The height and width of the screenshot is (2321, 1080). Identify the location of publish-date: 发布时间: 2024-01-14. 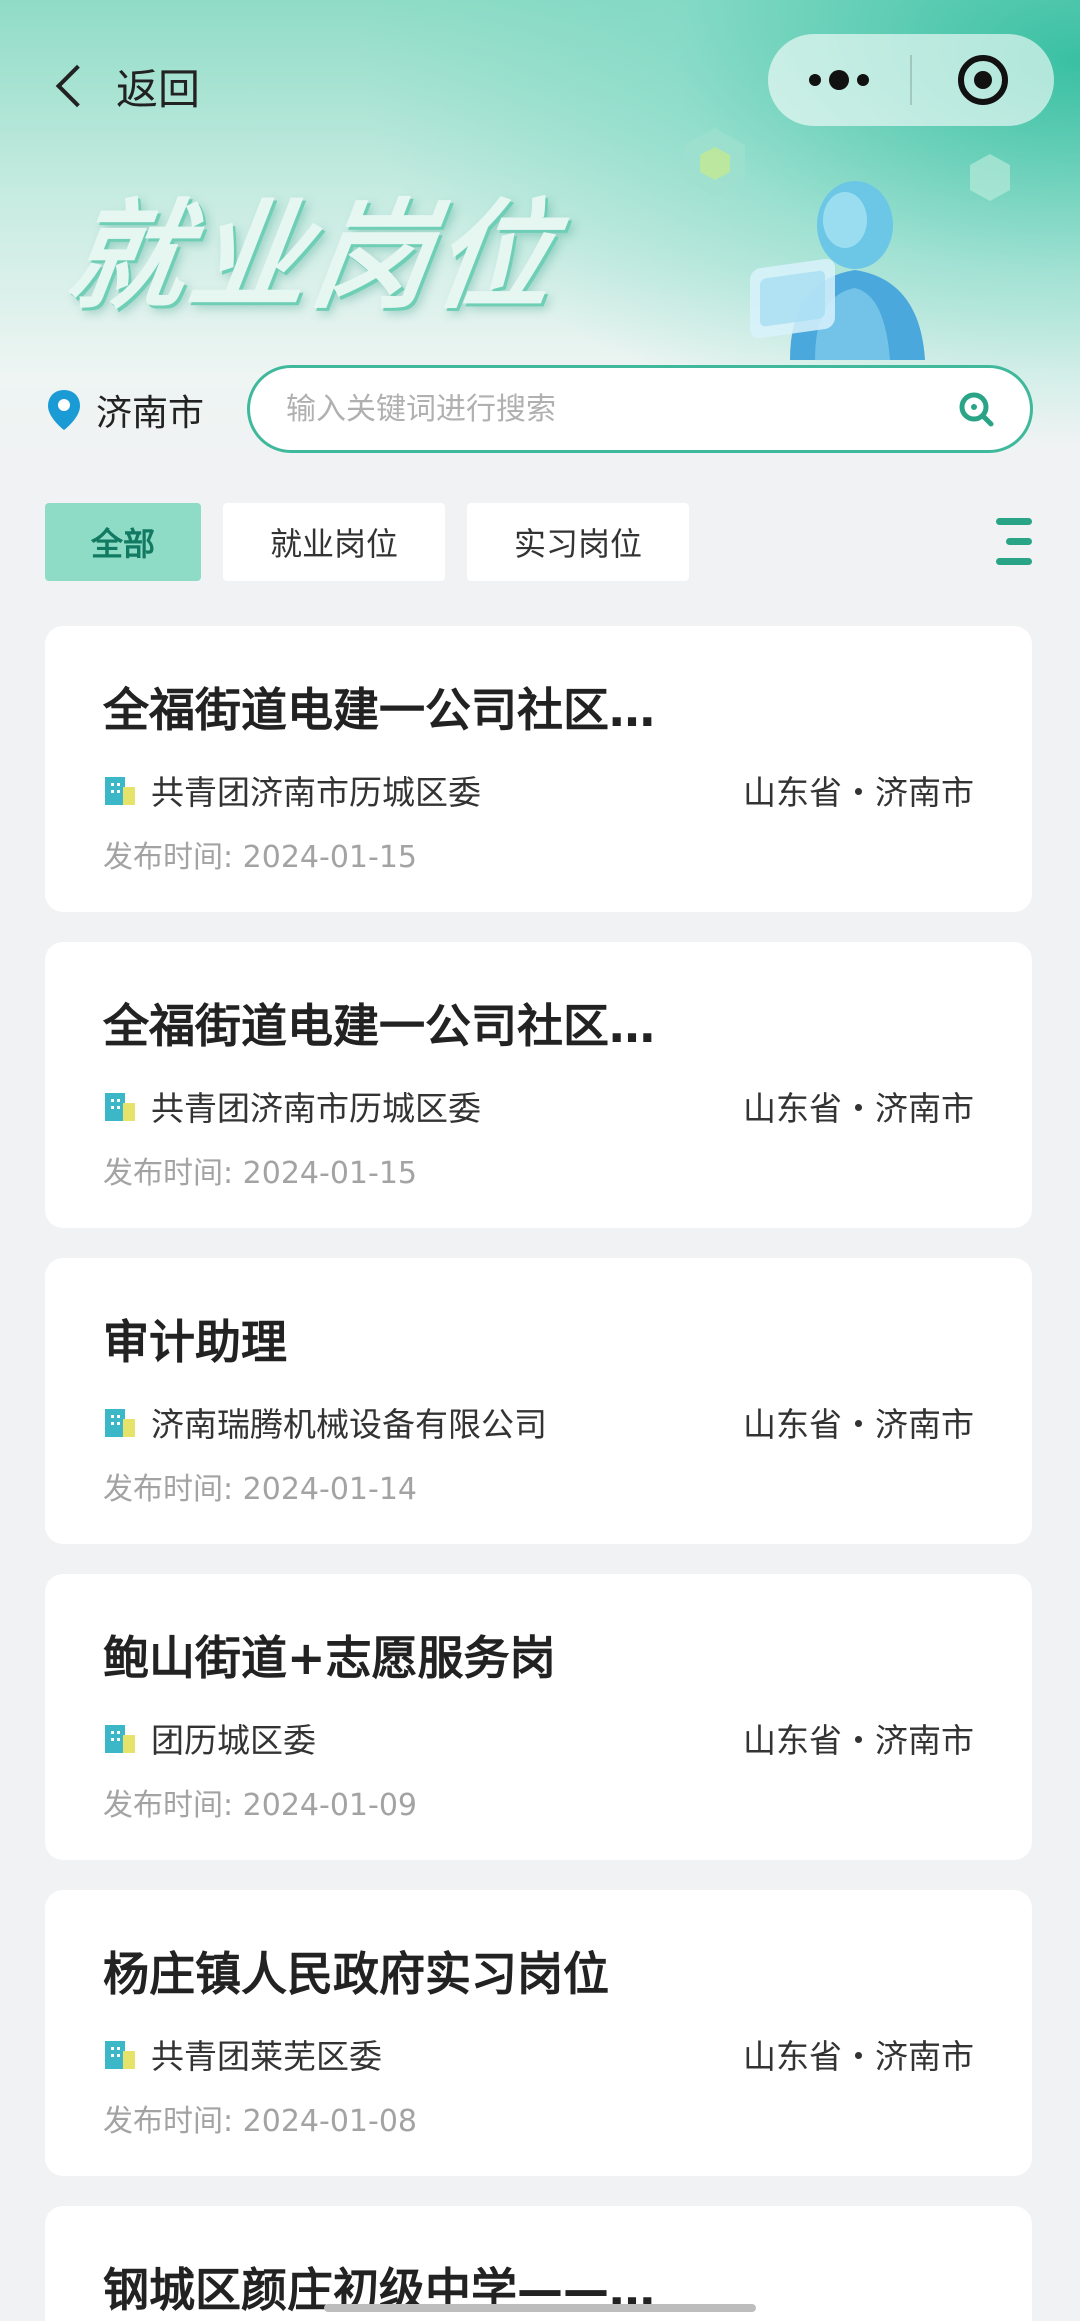
(260, 1489).